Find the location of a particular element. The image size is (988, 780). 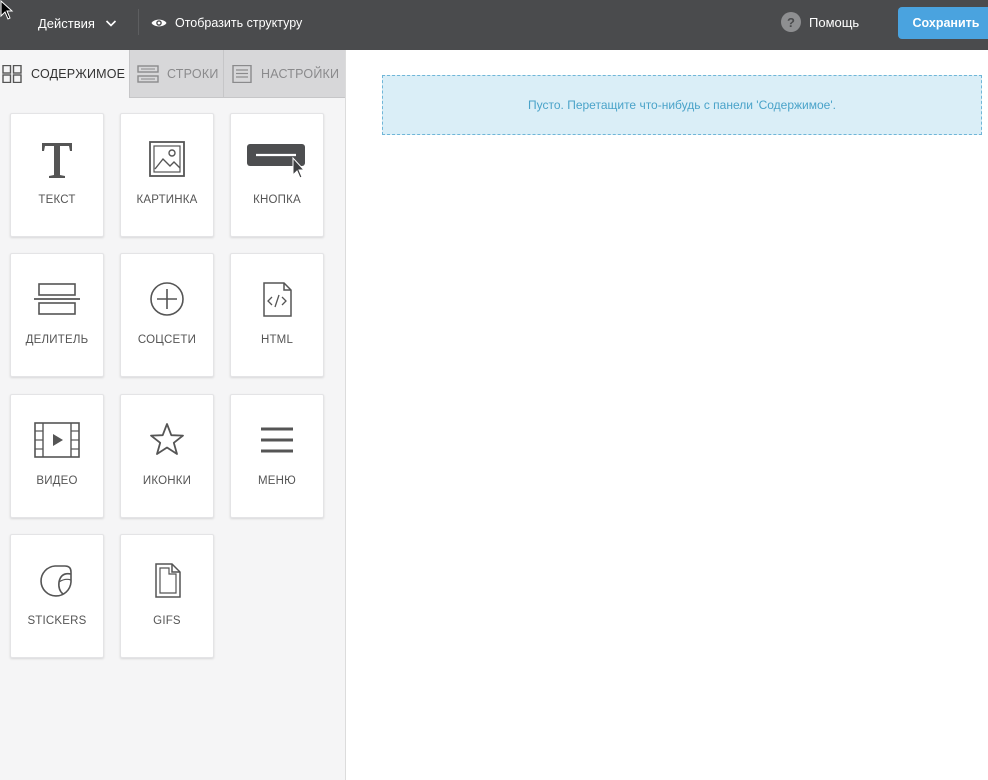

actions-menu-button: Действия is located at coordinates (77, 23).